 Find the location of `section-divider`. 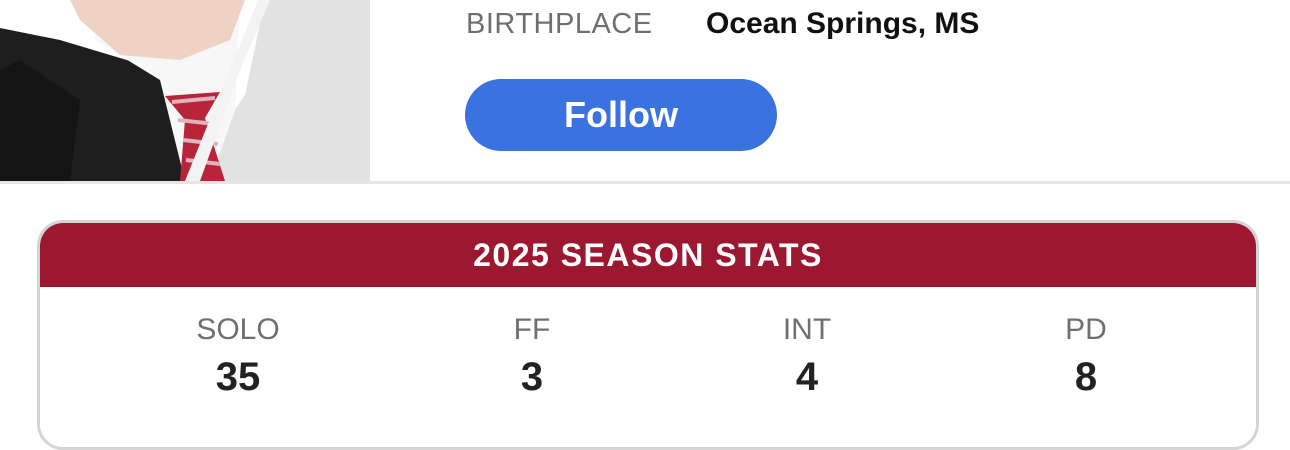

section-divider is located at coordinates (645, 182).